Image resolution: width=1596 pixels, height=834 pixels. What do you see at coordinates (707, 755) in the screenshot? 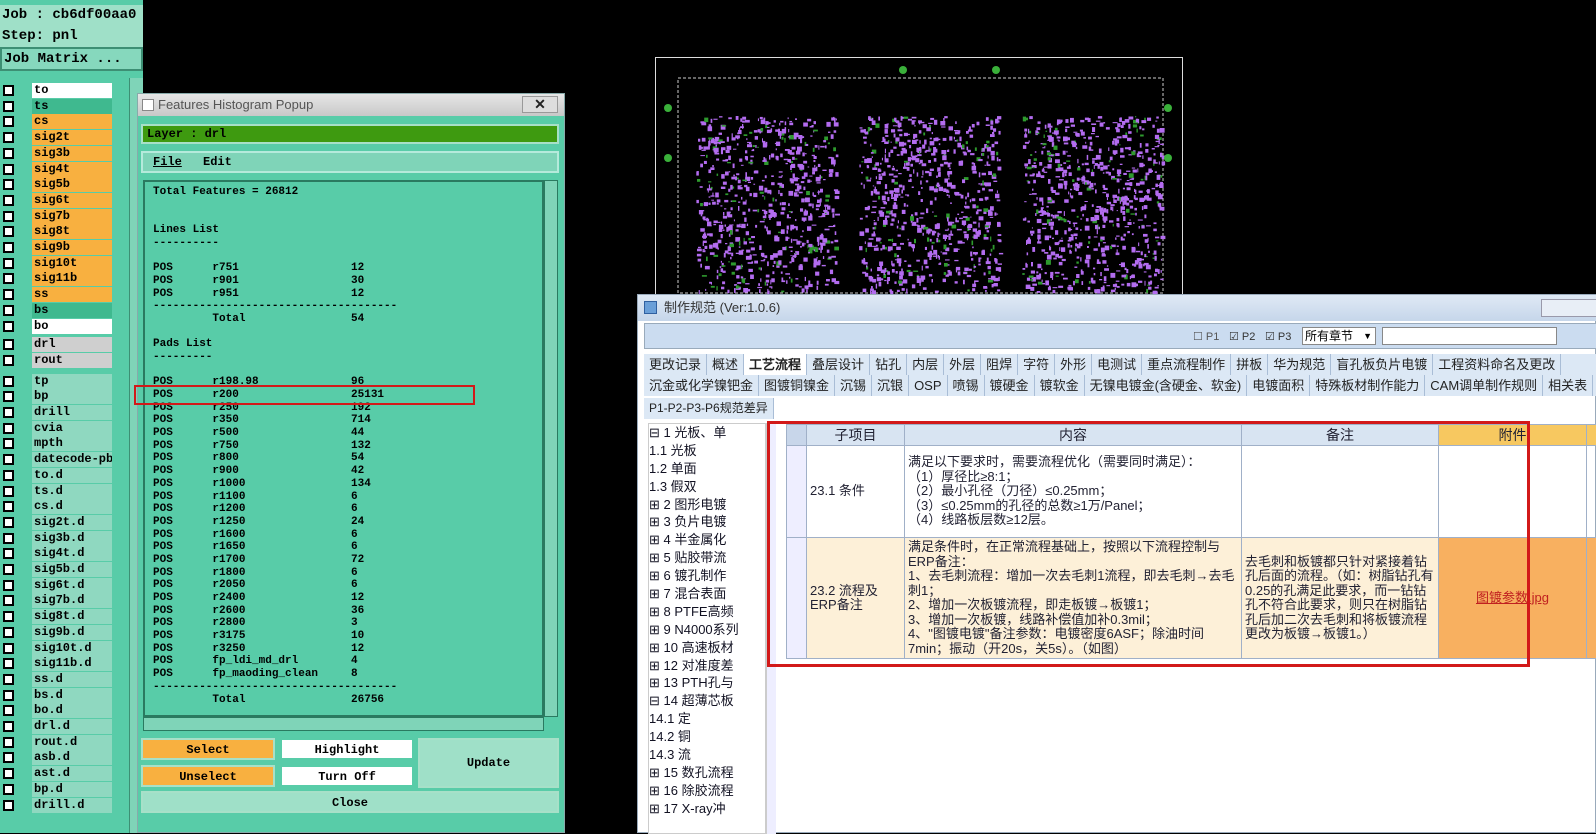
I see `tree-item: 14.3 流` at bounding box center [707, 755].